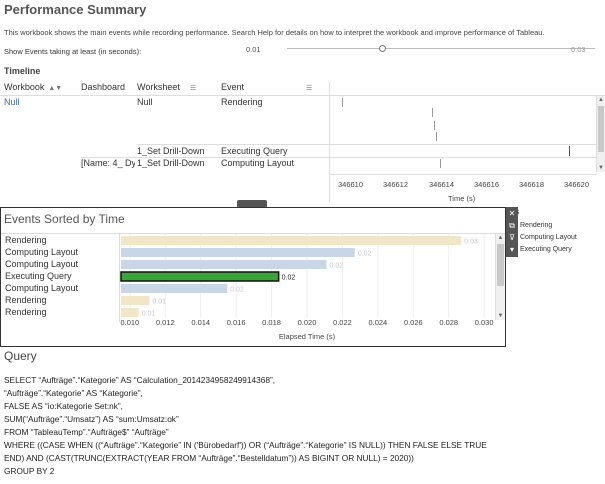  I want to click on event-cell: Rendering, so click(242, 102).